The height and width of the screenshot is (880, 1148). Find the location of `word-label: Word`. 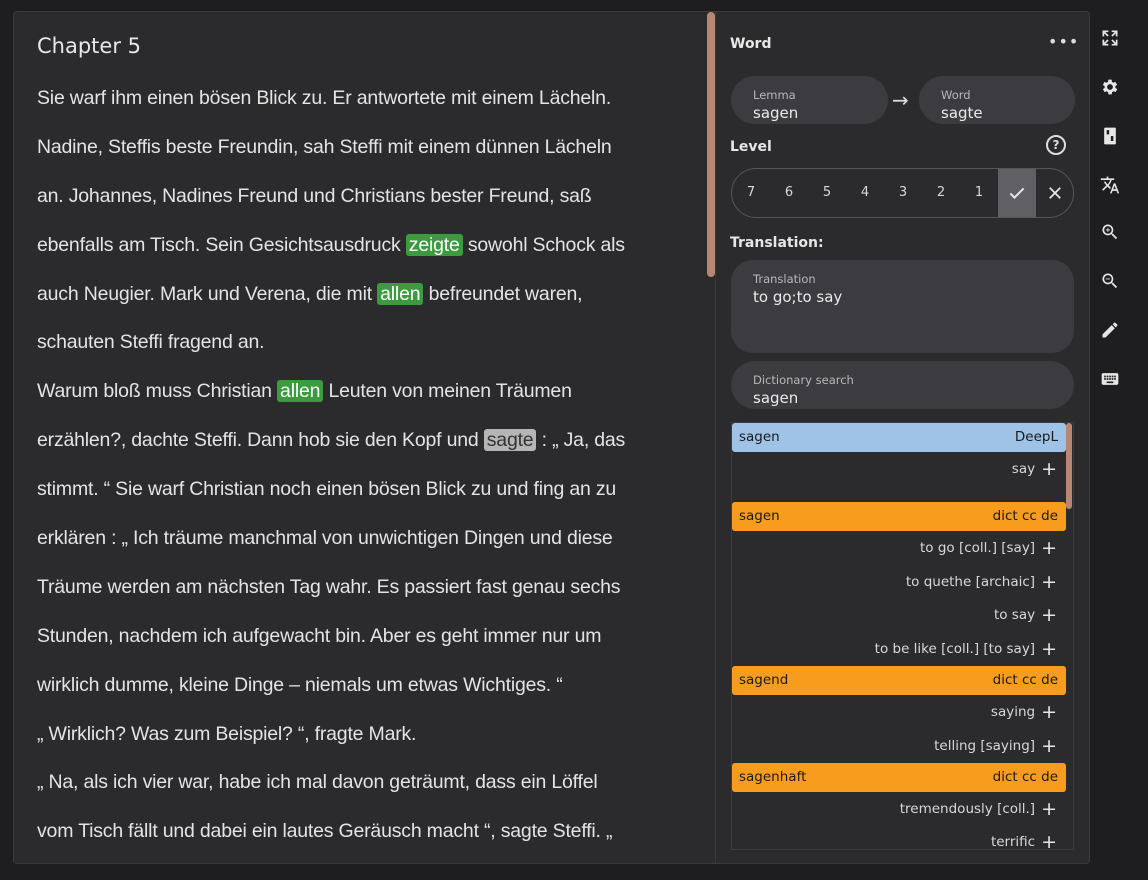

word-label: Word is located at coordinates (956, 95).